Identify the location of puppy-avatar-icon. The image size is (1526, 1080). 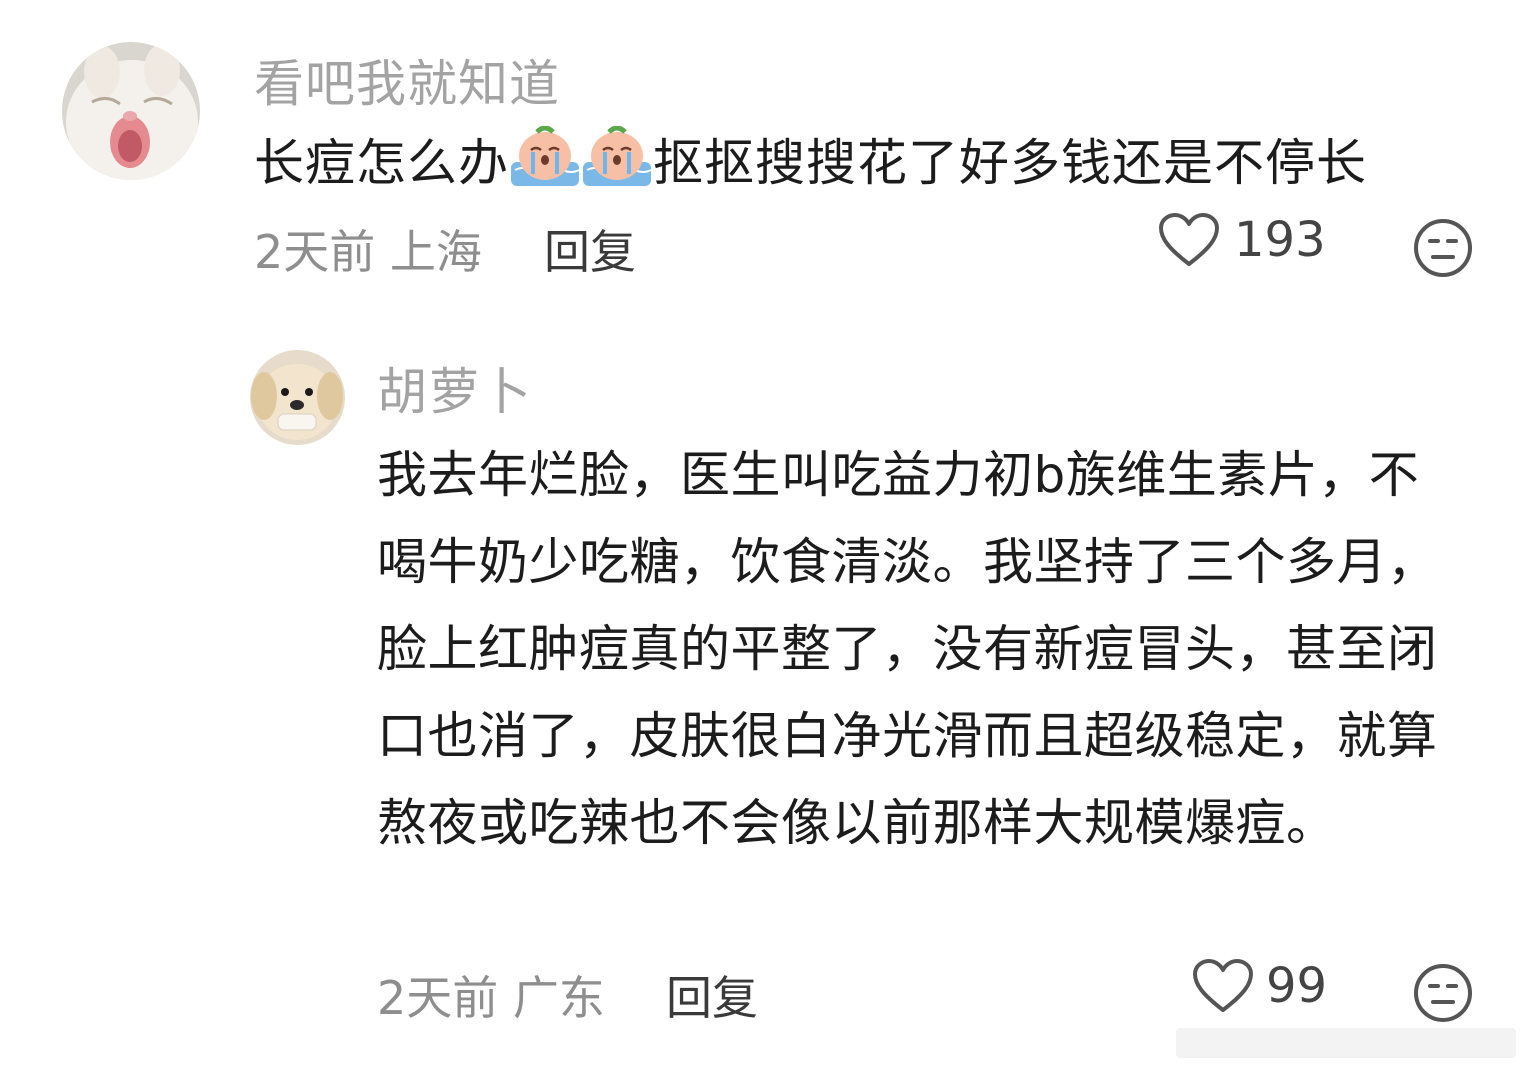
(297, 397).